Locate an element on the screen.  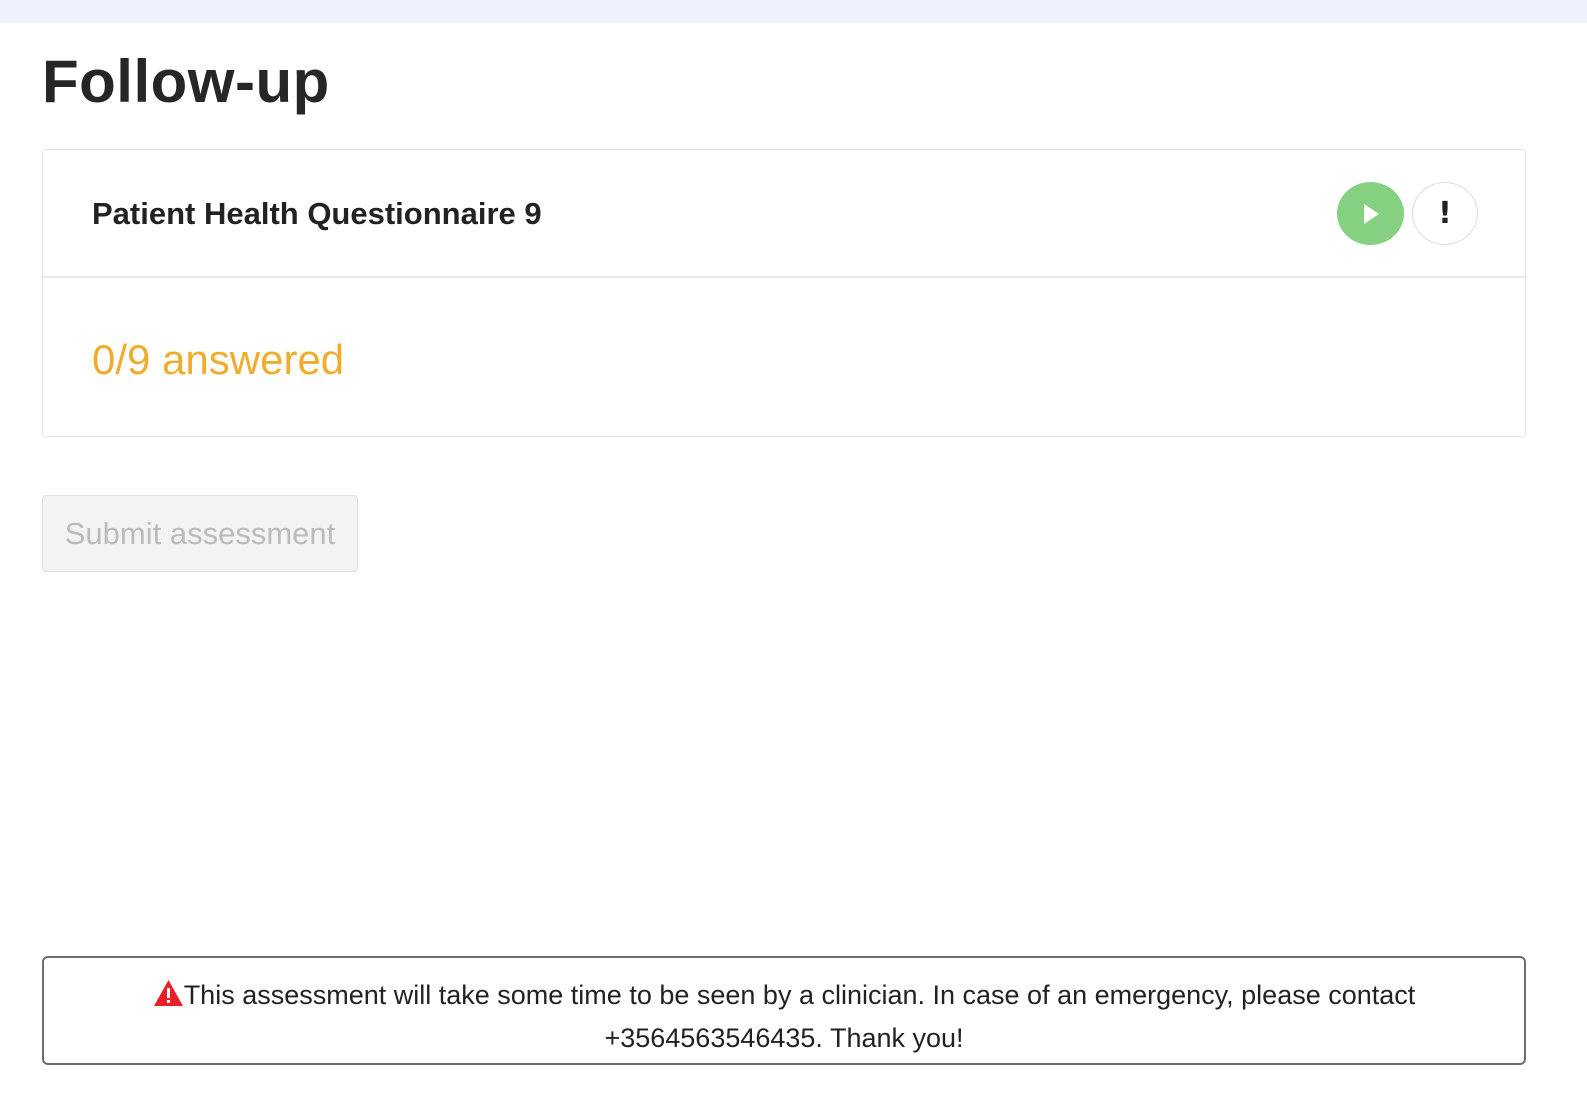
play-icon is located at coordinates (1371, 214).